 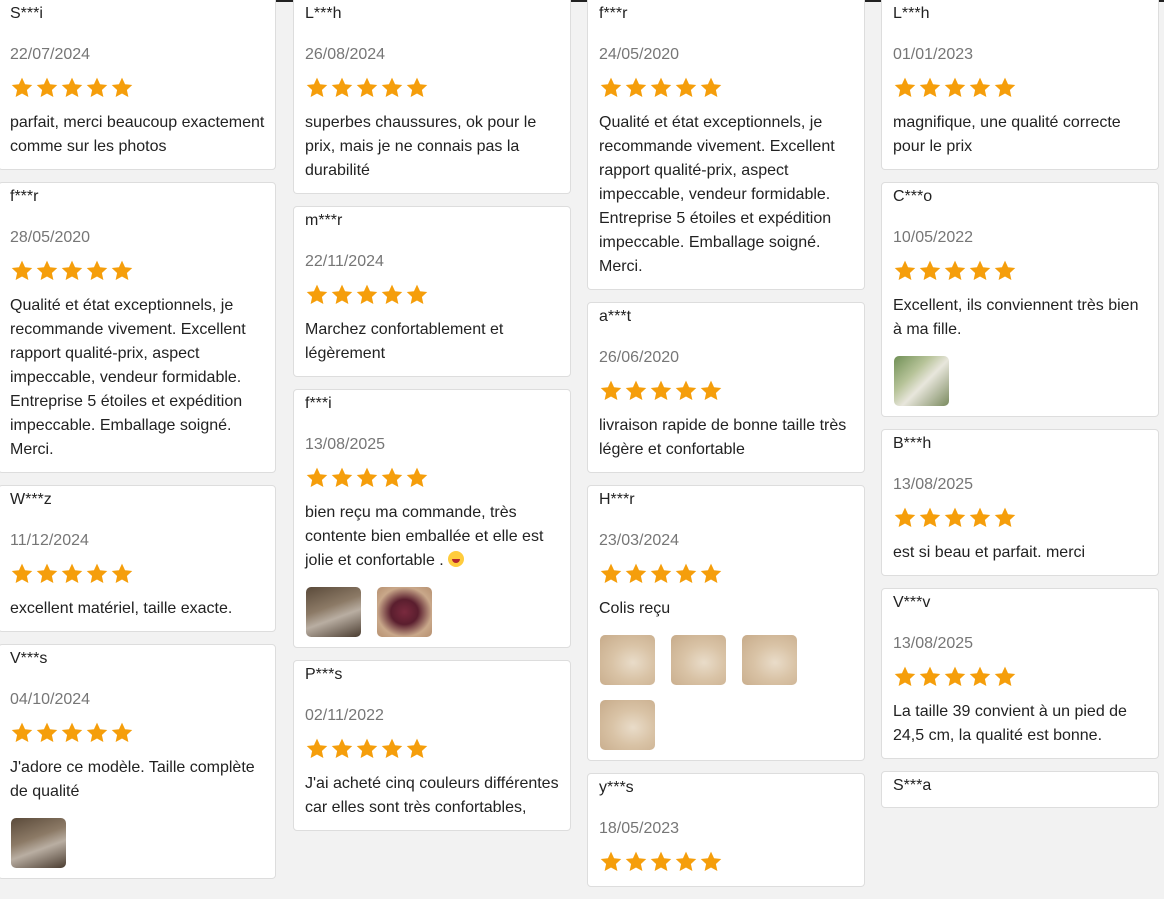 I want to click on reviewer-name: S***i, so click(x=26, y=13).